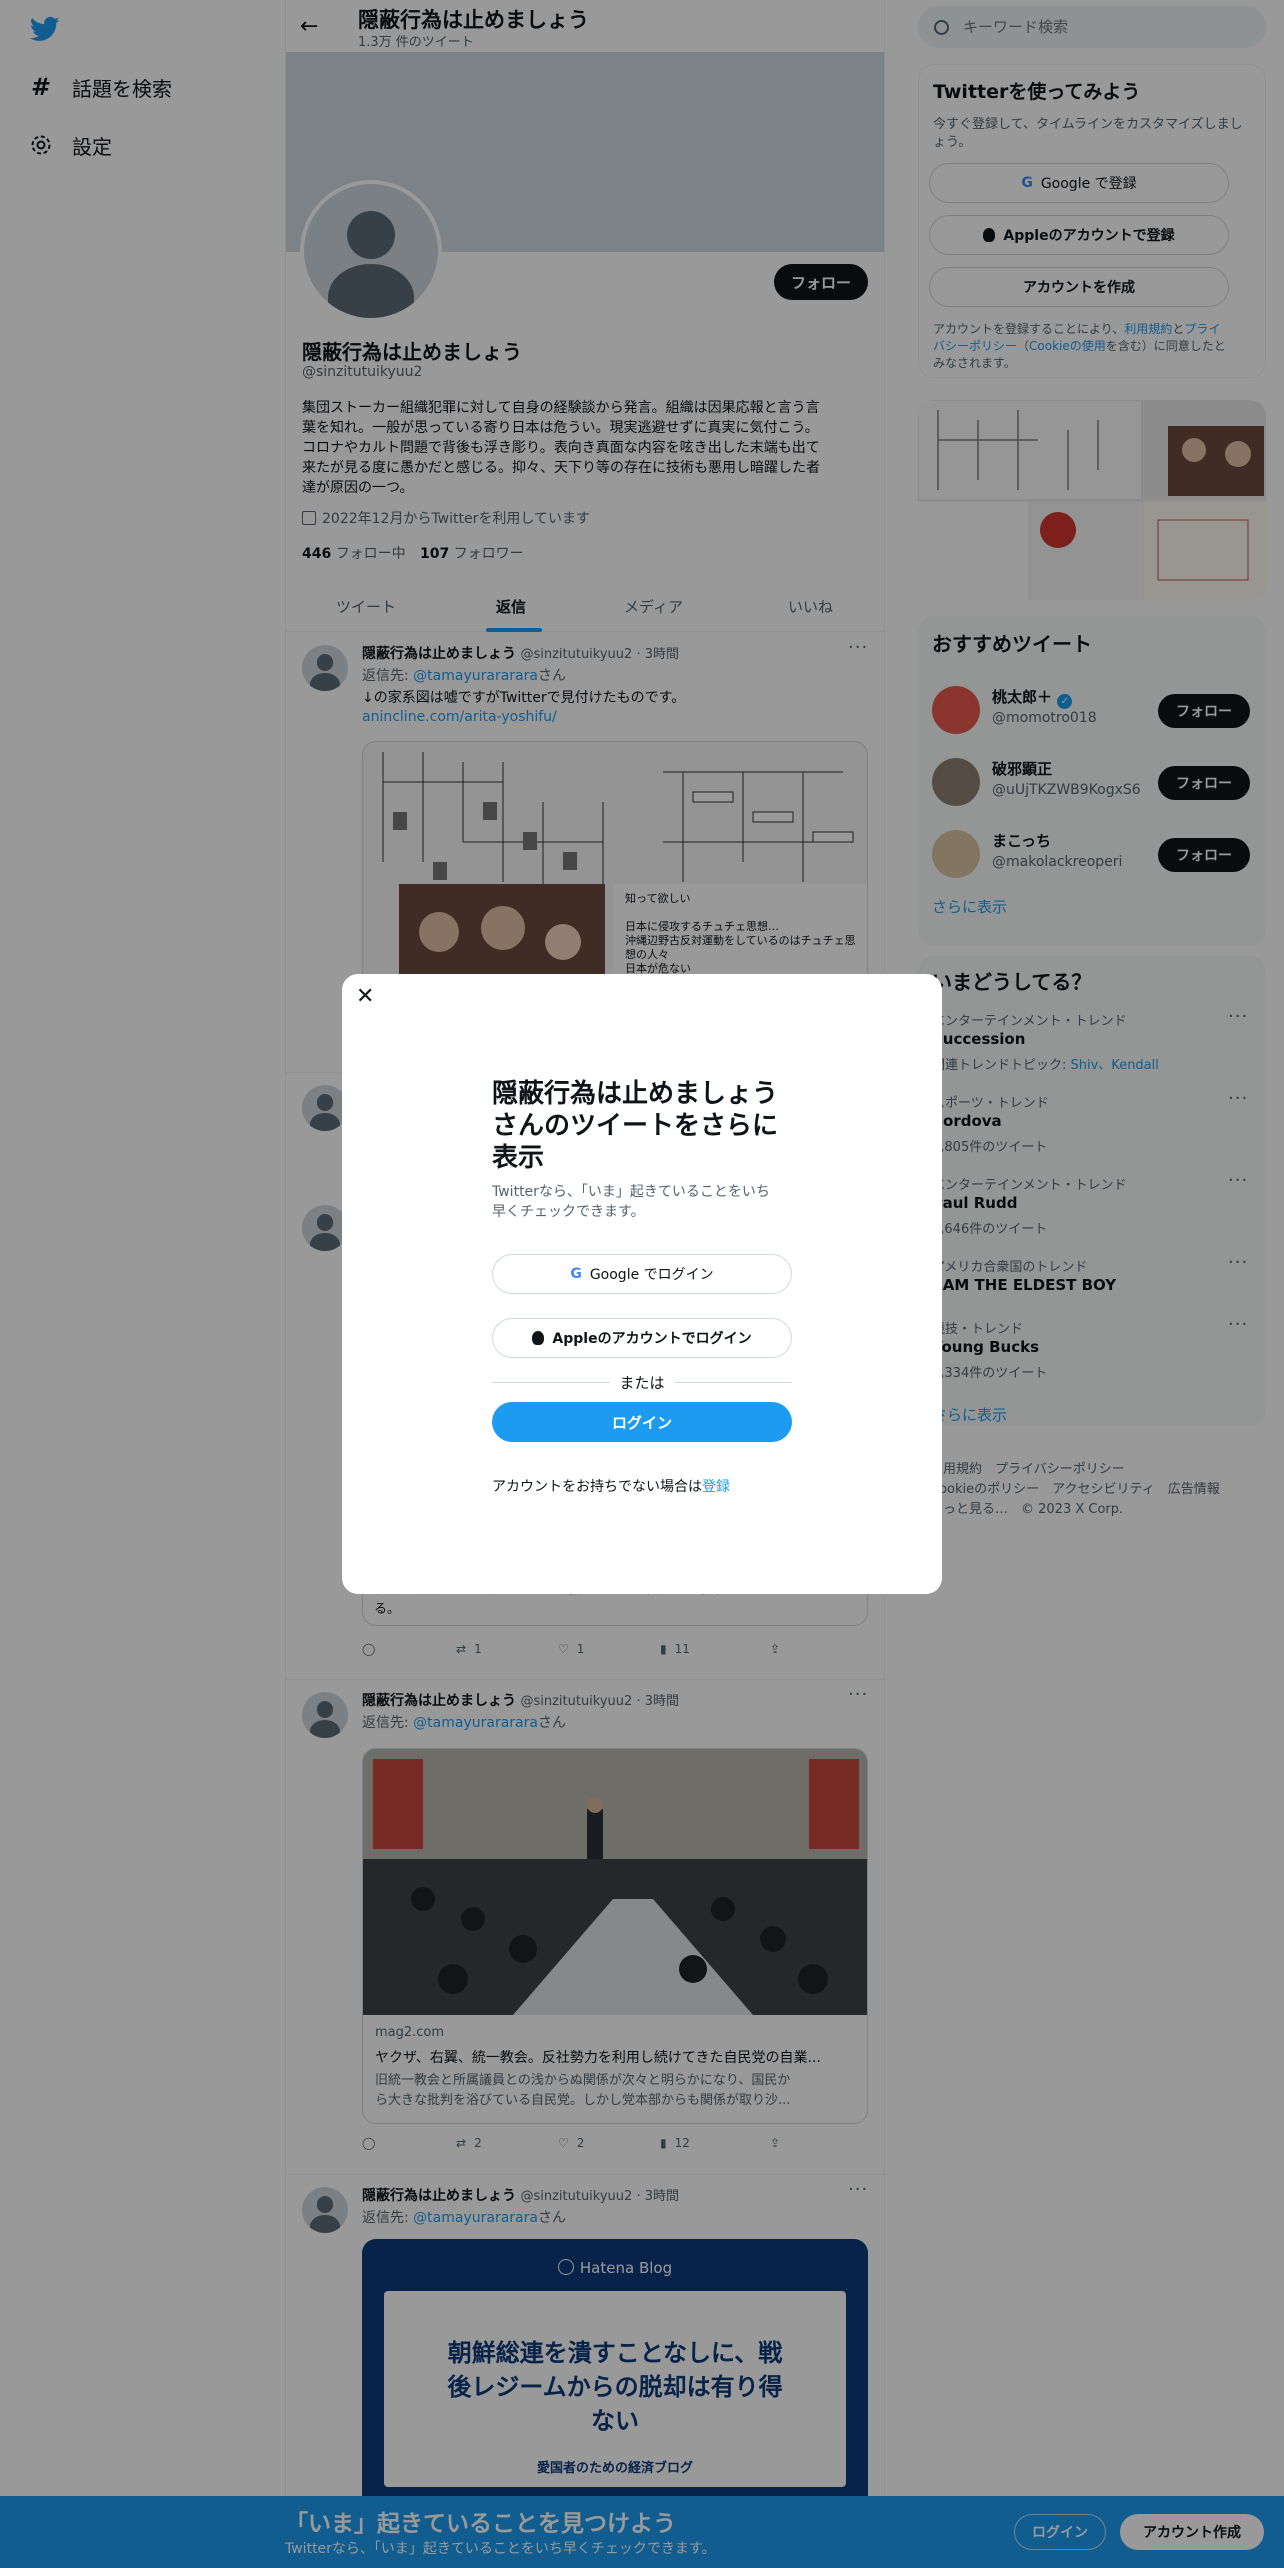 The width and height of the screenshot is (1284, 2568). I want to click on signup-prompt-text: アカウントをお持ちでない場合は, so click(597, 1487).